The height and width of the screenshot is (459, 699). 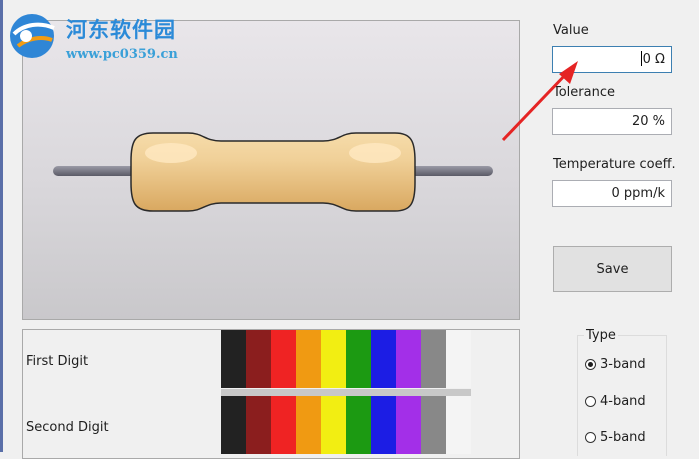 I want to click on radio-3-band: 3-band, so click(x=615, y=364).